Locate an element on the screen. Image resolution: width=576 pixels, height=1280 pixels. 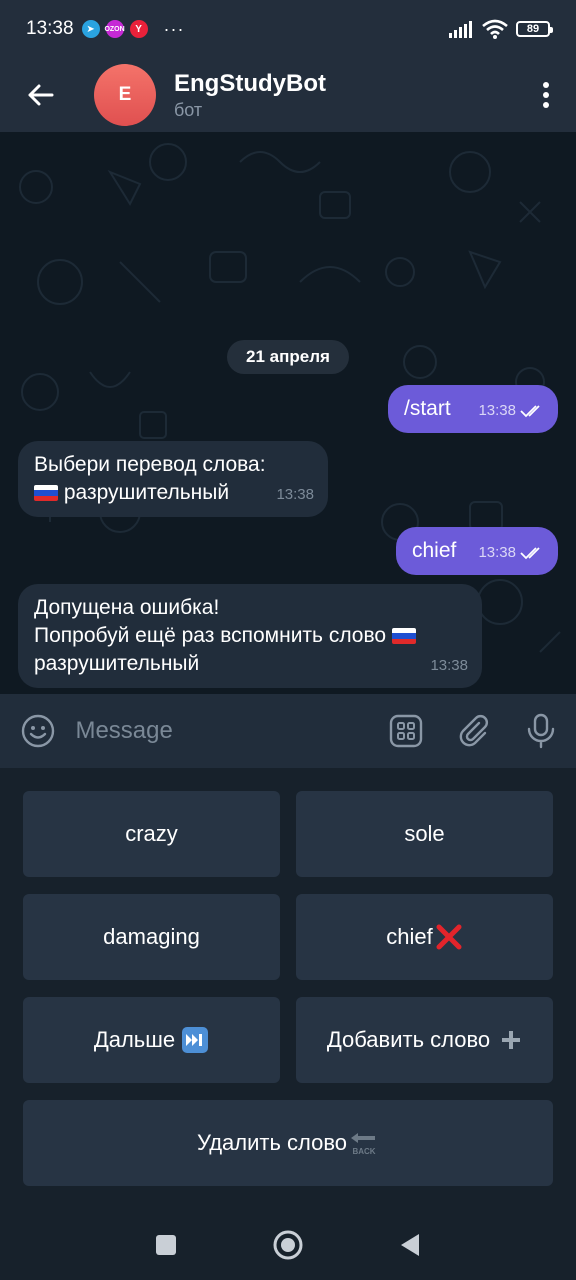
signal-icon is located at coordinates (460, 29).